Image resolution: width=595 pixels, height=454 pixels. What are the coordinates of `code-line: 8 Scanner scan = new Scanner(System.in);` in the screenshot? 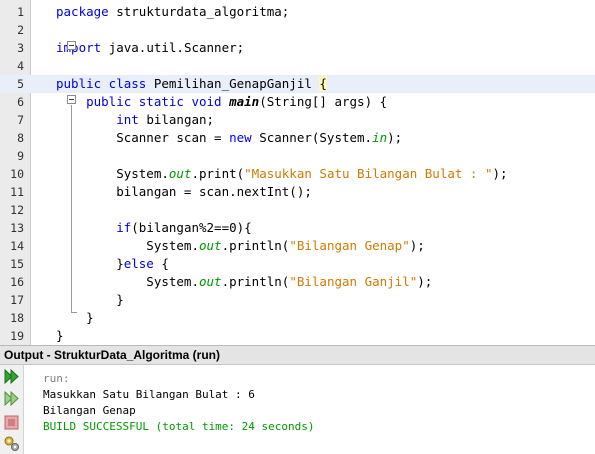 It's located at (297, 138).